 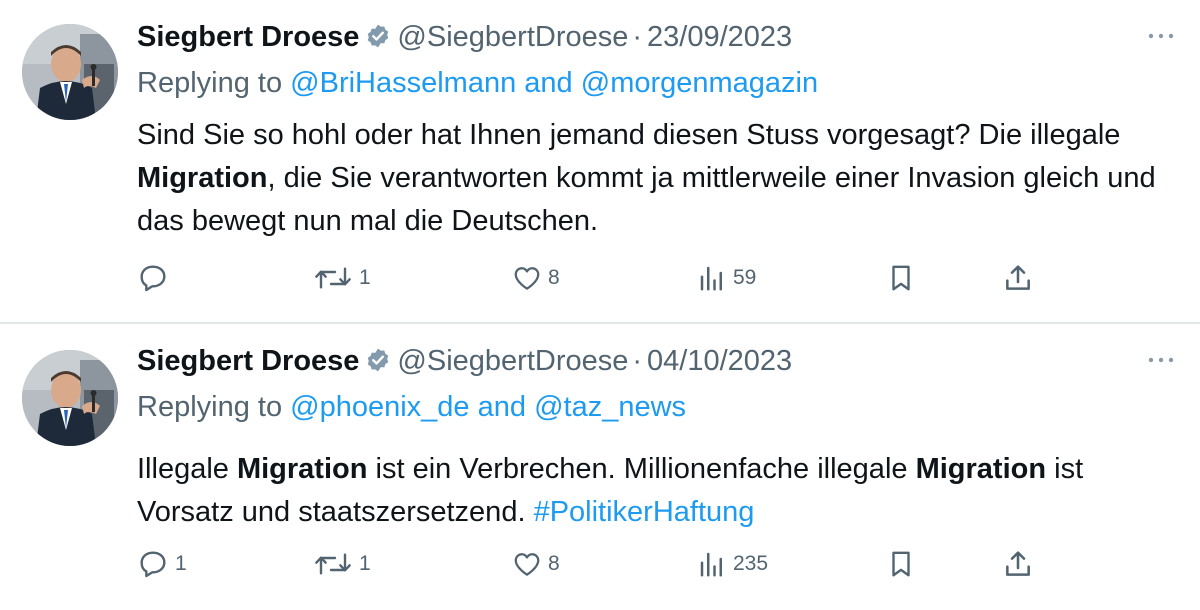 I want to click on hashtag-link: #PolitikerHaftung, so click(x=644, y=512).